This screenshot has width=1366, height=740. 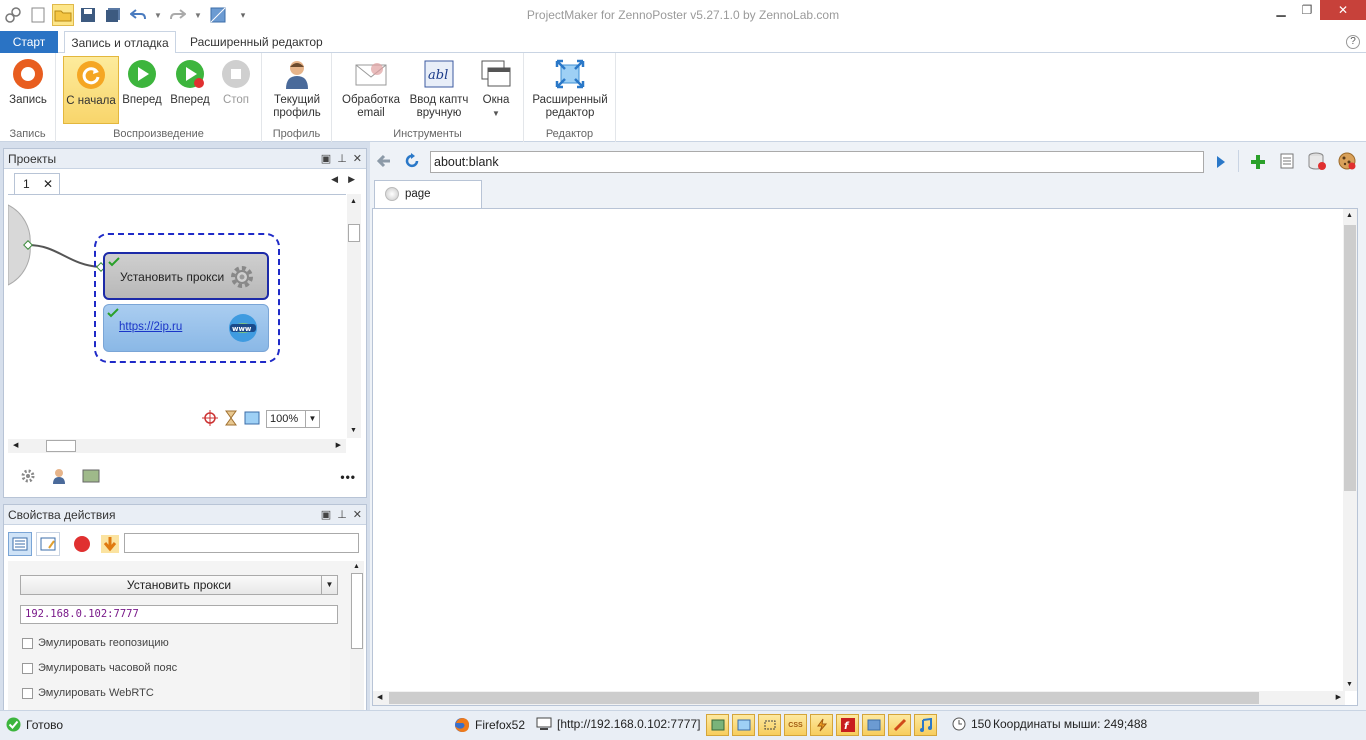 I want to click on action-node-navigate-url: https://2ip.ru www, so click(x=186, y=328).